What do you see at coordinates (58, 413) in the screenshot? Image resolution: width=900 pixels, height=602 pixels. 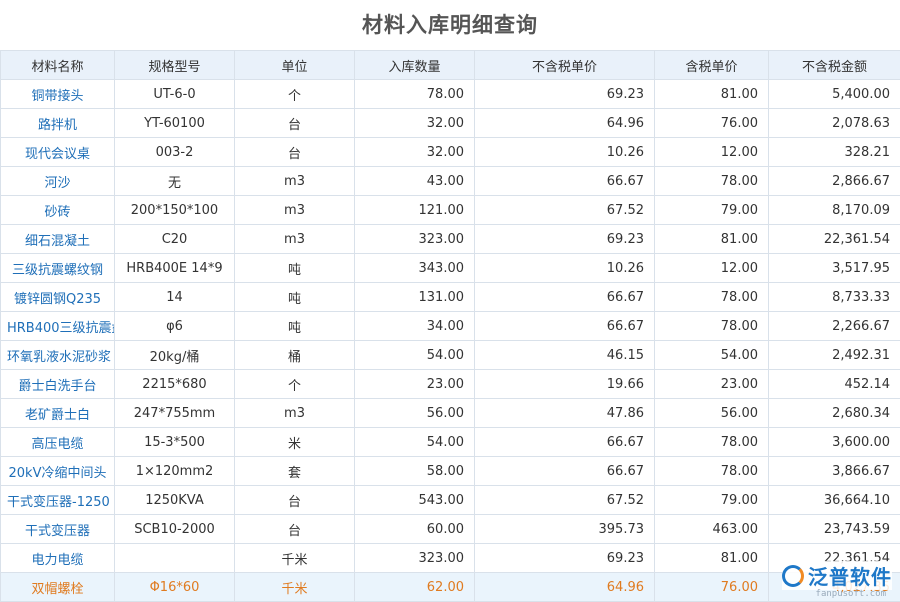 I see `cell-material-name: 老矿爵士白` at bounding box center [58, 413].